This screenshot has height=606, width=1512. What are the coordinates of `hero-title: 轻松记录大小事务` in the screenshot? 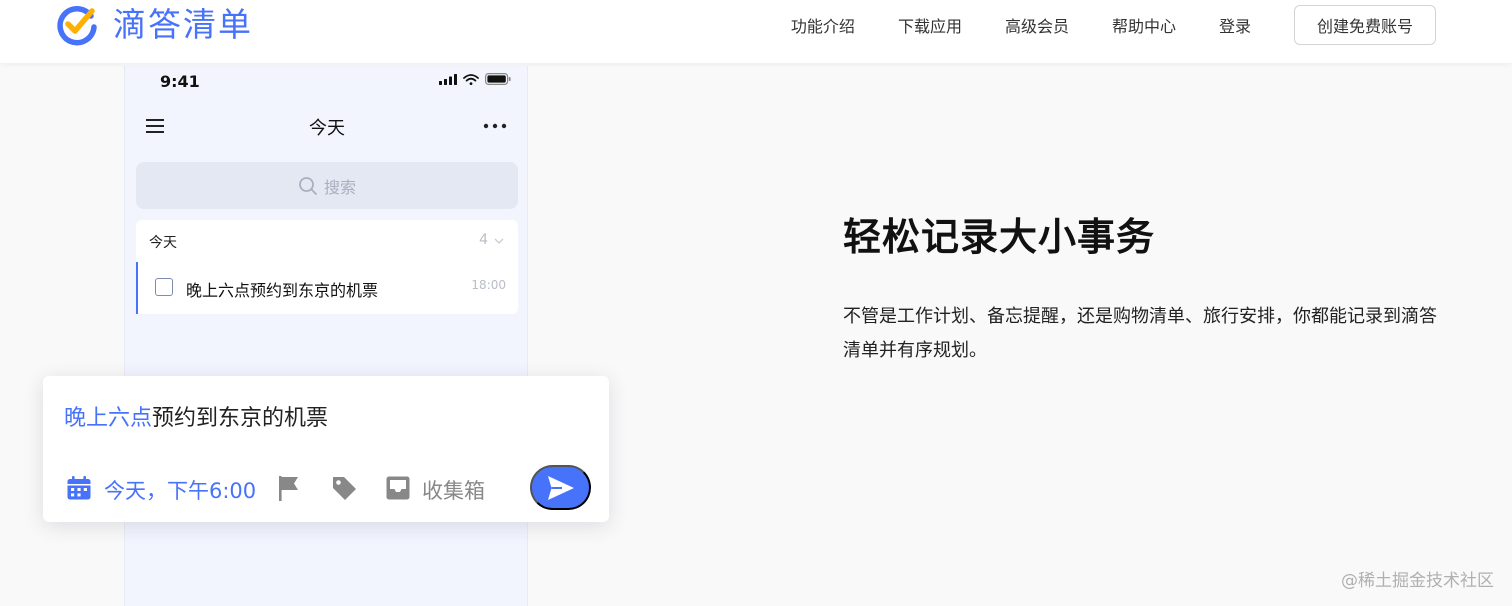 It's located at (999, 237).